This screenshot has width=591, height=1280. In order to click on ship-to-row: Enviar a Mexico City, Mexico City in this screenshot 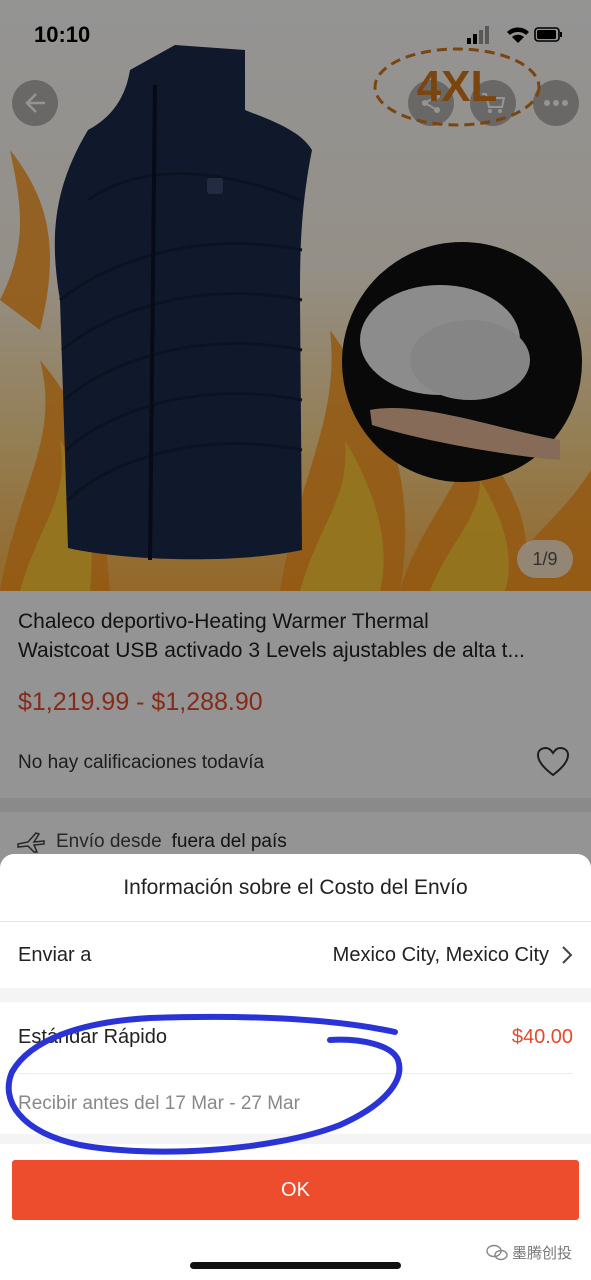, I will do `click(295, 955)`.